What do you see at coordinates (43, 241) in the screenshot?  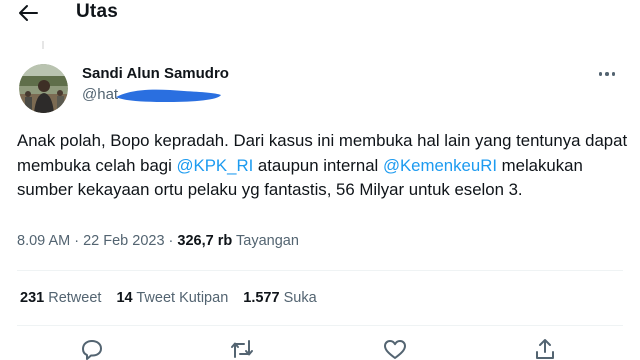 I see `tweet-time: 8.09 AM` at bounding box center [43, 241].